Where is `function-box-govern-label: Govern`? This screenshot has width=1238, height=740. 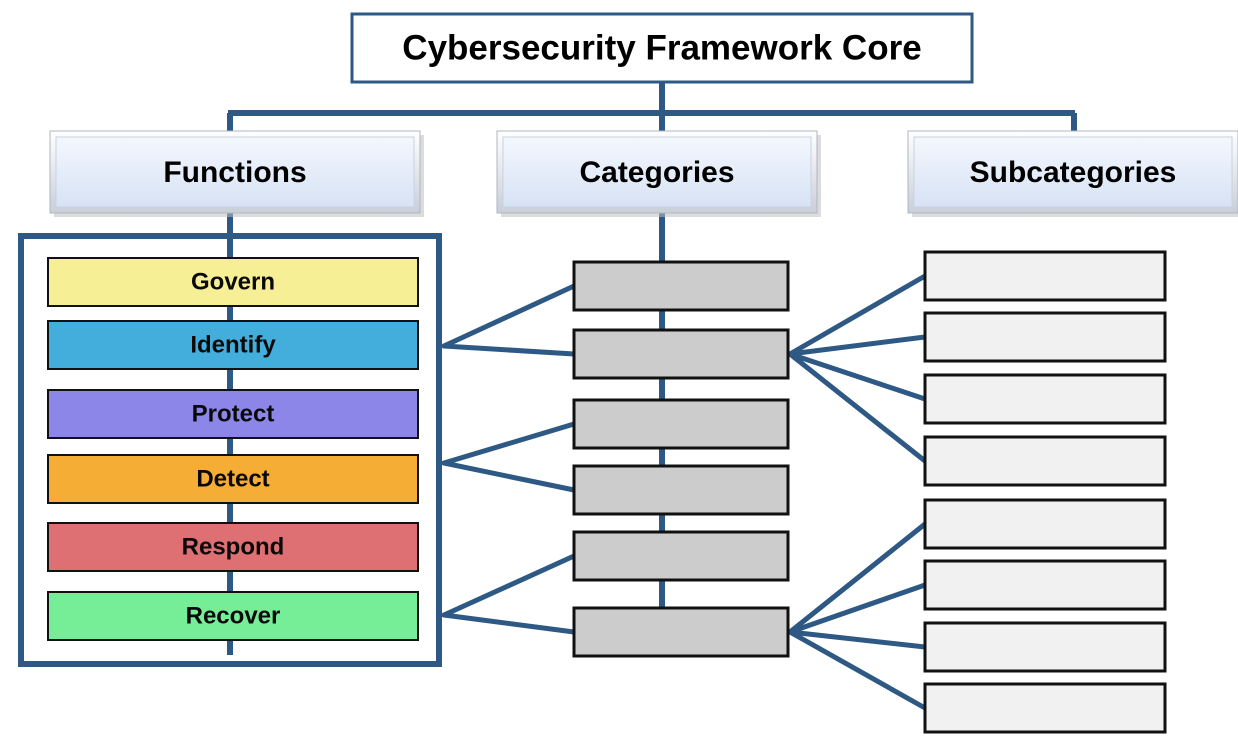
function-box-govern-label: Govern is located at coordinates (233, 281).